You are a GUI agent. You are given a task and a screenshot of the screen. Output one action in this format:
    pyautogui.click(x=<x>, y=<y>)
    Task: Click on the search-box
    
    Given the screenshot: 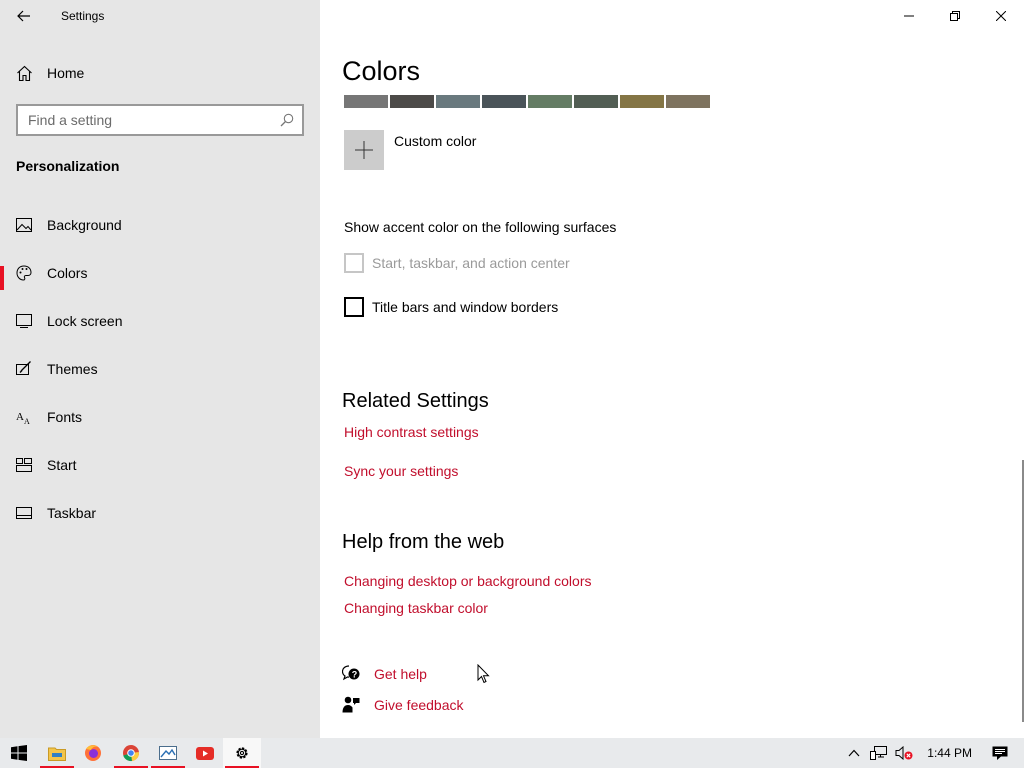 What is the action you would take?
    pyautogui.click(x=160, y=120)
    